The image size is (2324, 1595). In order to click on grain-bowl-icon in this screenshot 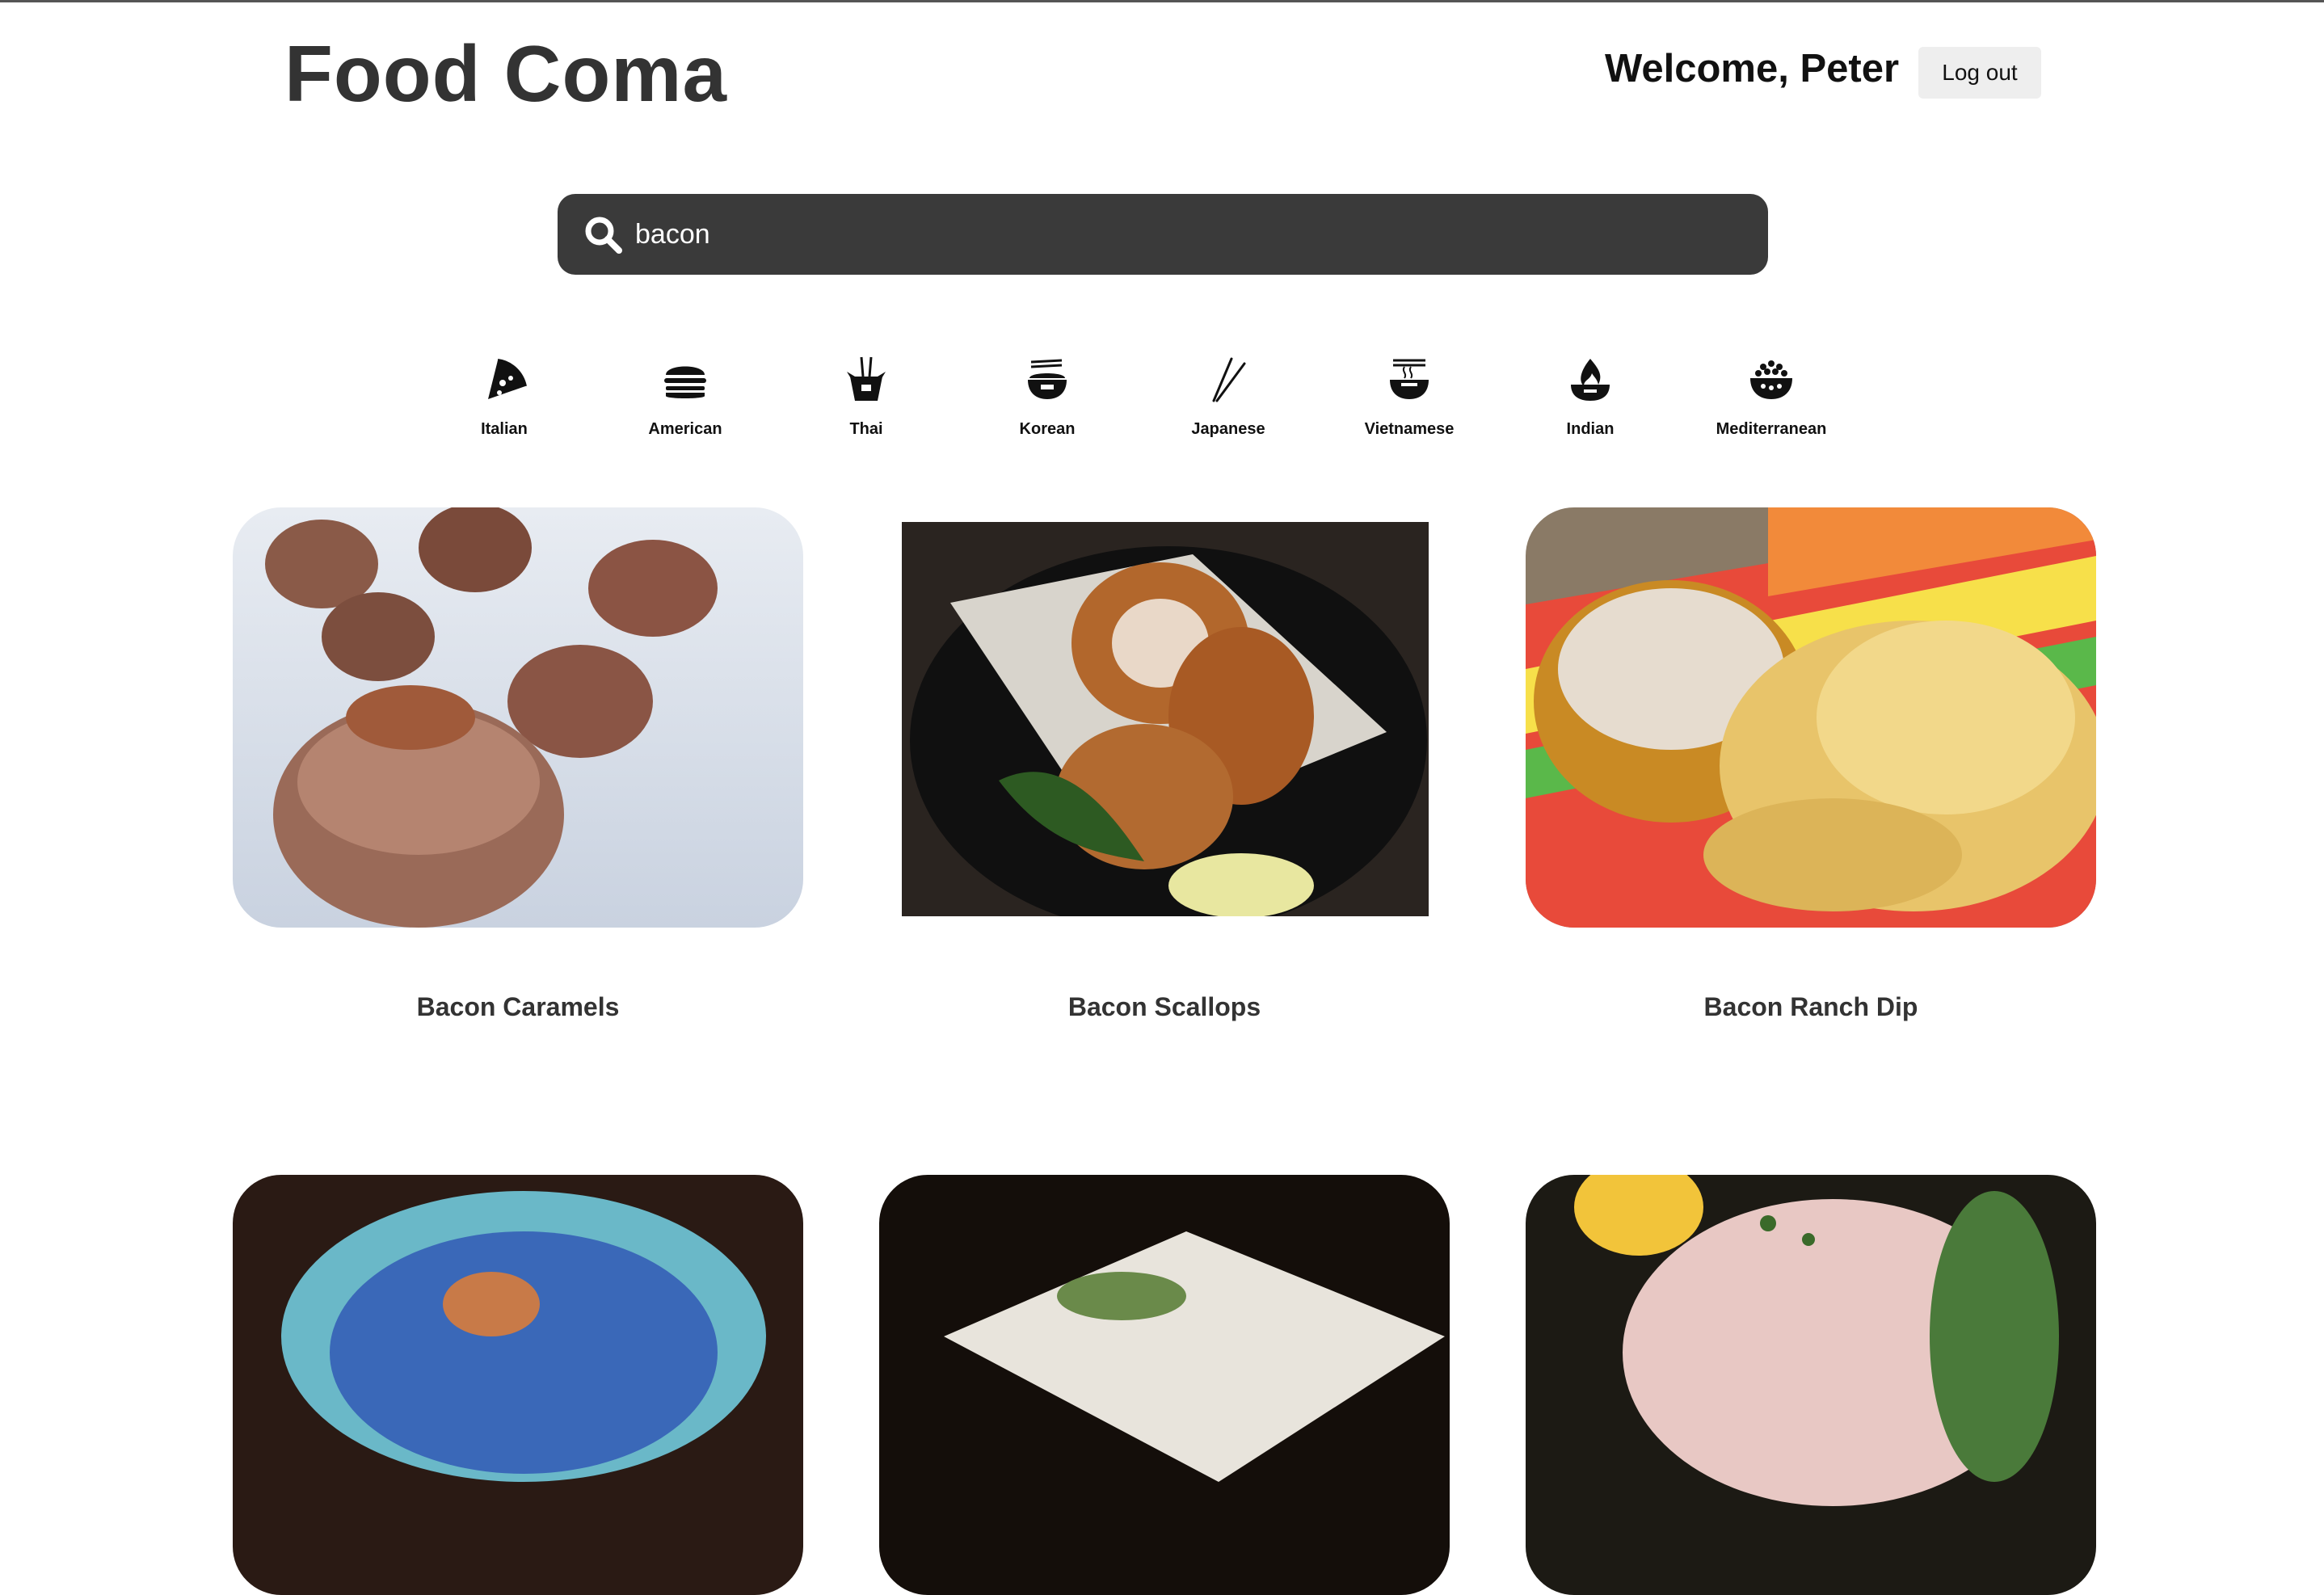, I will do `click(1771, 379)`.